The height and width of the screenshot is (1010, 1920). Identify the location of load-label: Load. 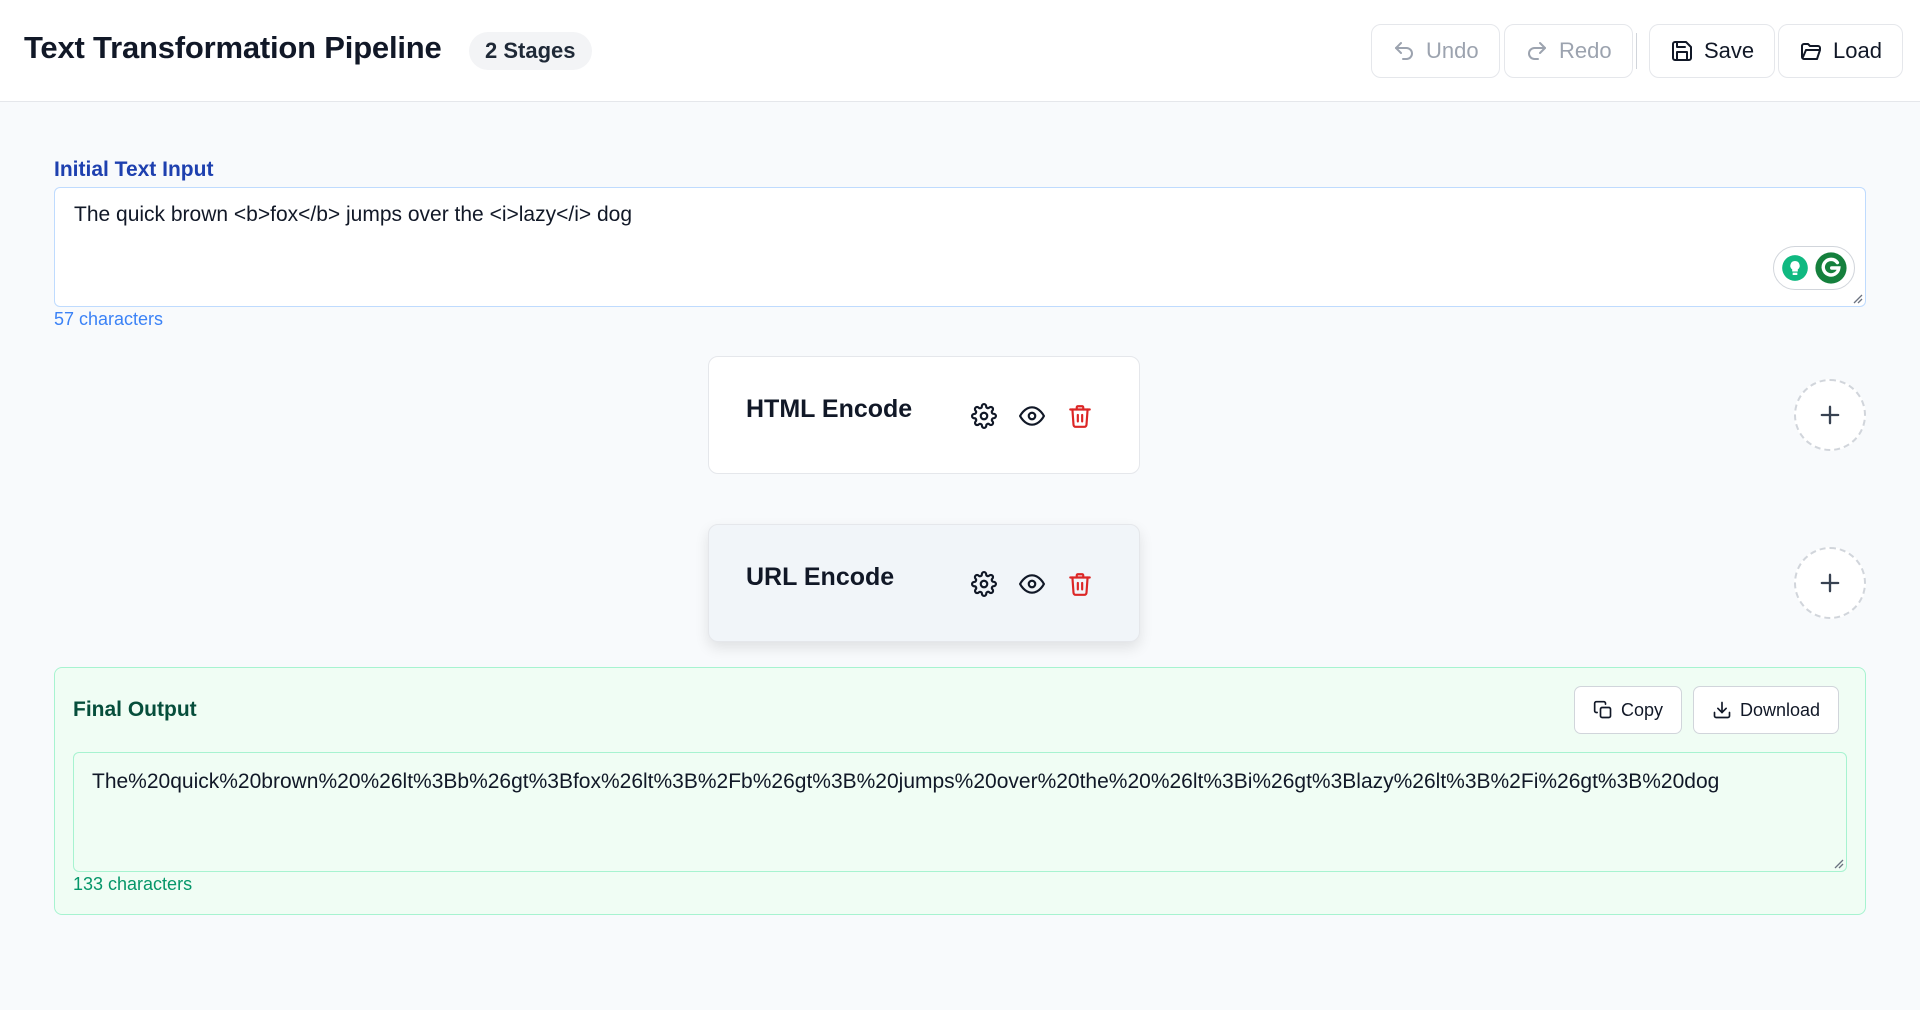
(1857, 50).